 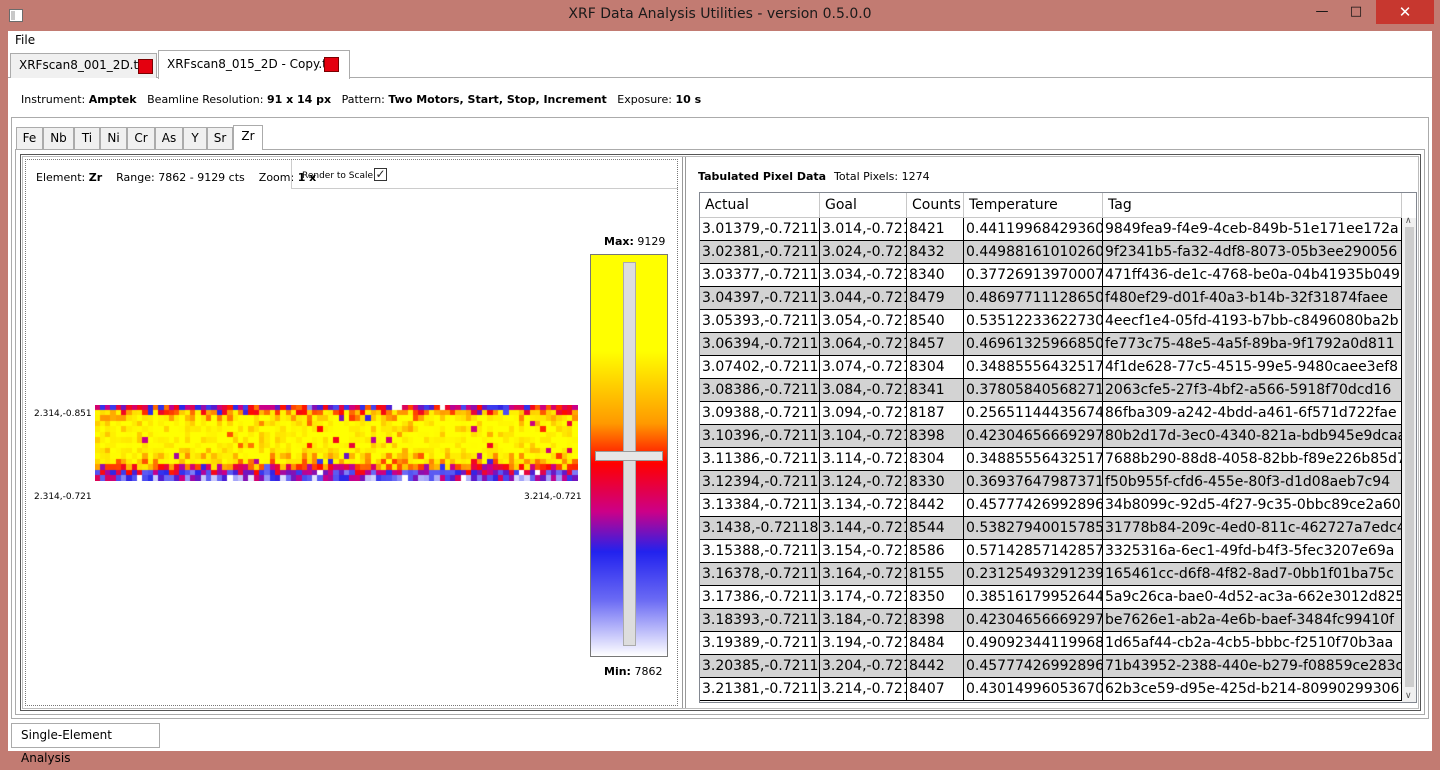 What do you see at coordinates (760, 666) in the screenshot?
I see `cell-actual: 3.20385,-0.72118` at bounding box center [760, 666].